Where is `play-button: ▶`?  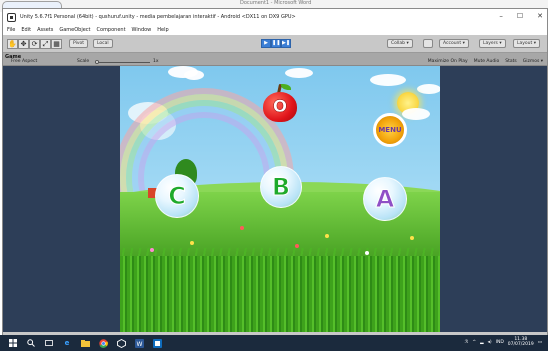
play-button: ▶ is located at coordinates (266, 43).